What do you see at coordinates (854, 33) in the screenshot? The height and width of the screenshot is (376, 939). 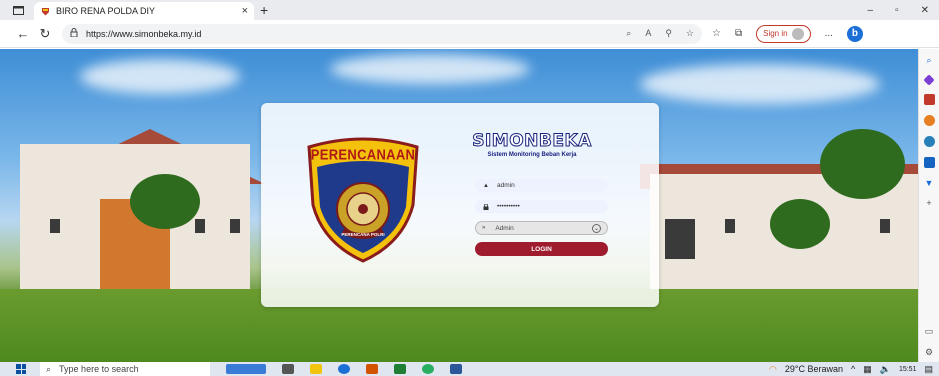 I see `bing-icon: b` at bounding box center [854, 33].